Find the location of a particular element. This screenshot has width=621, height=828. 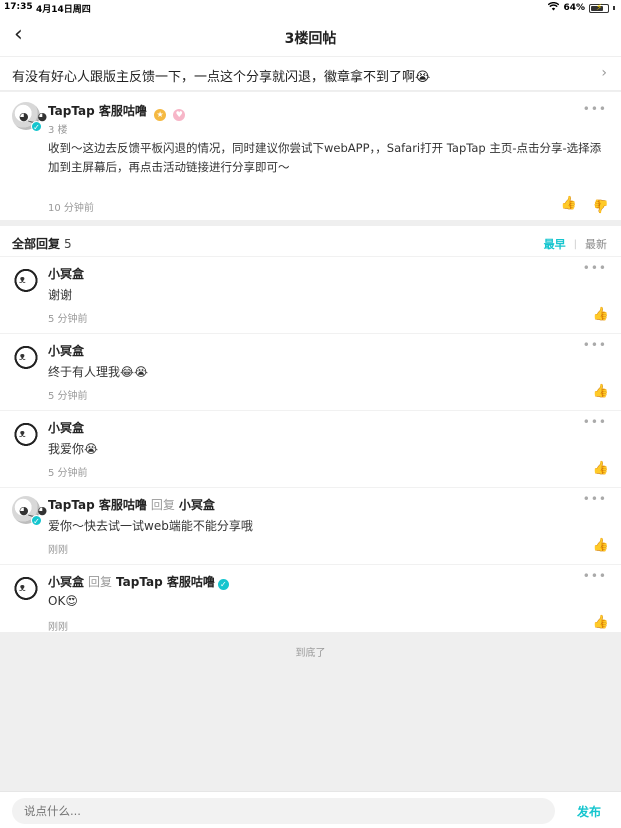

topic-text: 有没有好心人跟版主反馈一下，一点这个分享就闪退，徽章拿不到了啊😭 is located at coordinates (221, 77).